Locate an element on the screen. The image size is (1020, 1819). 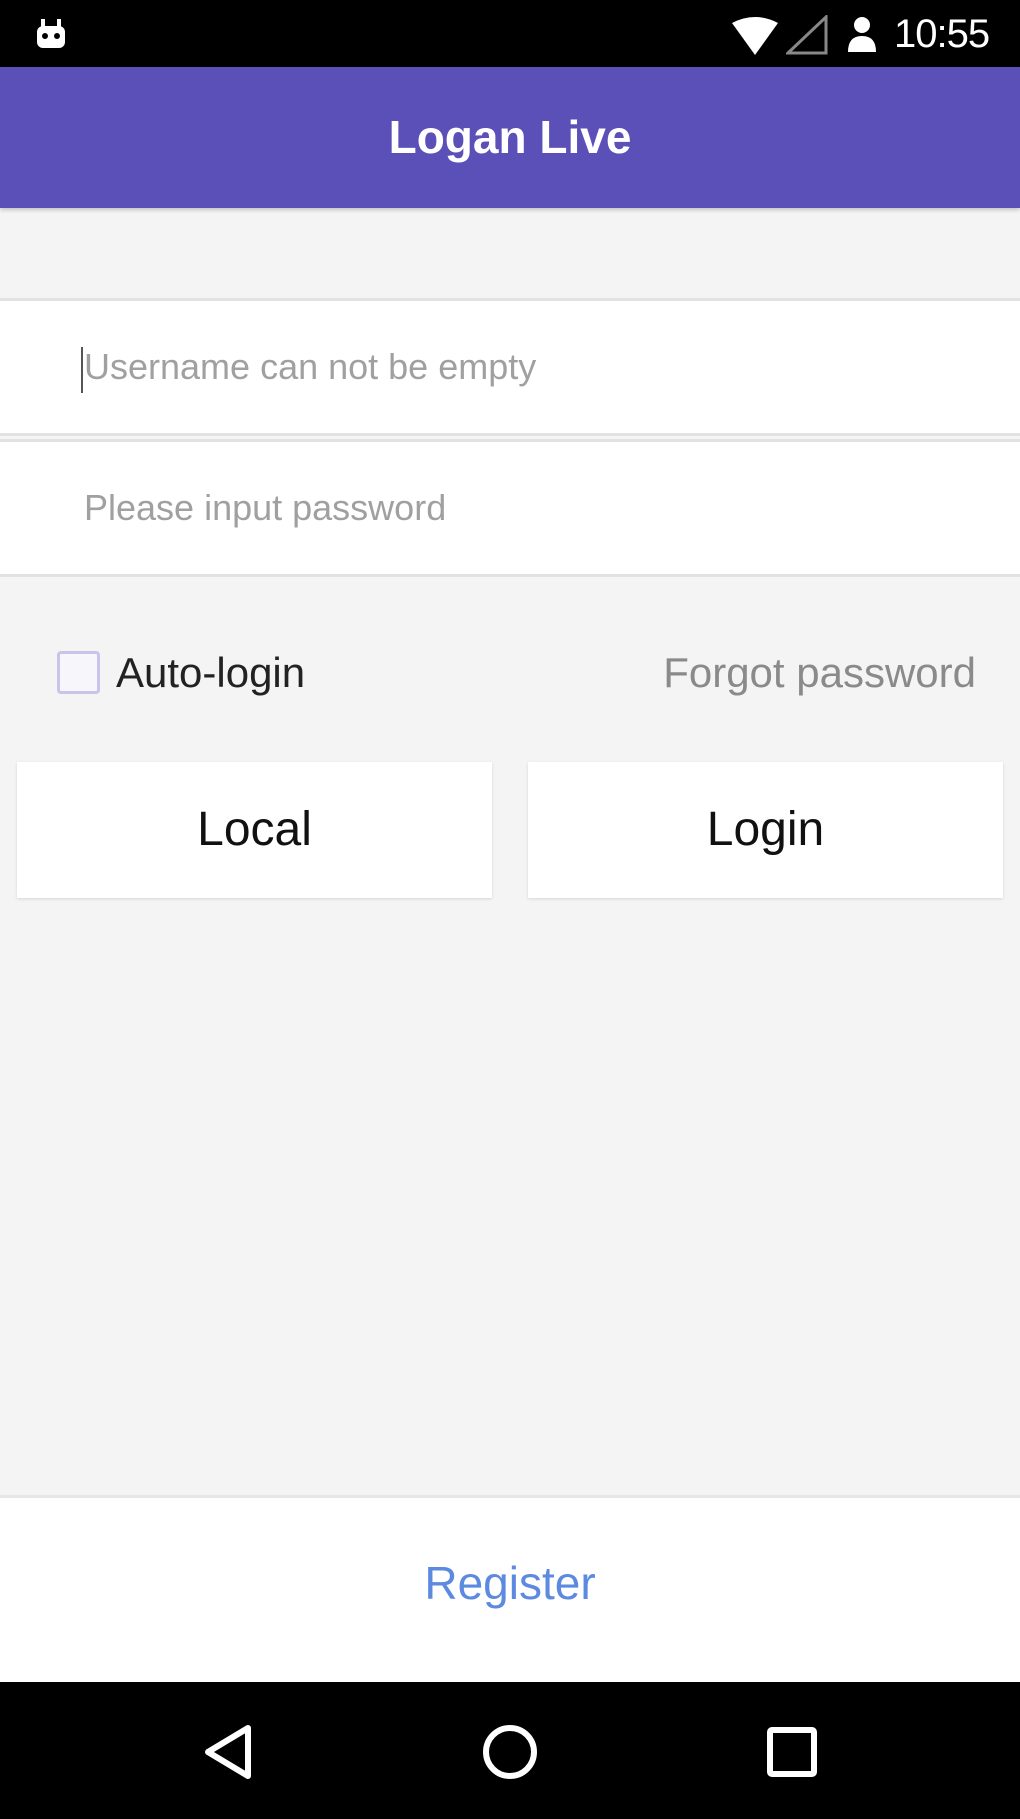
username-field-container is located at coordinates (510, 367).